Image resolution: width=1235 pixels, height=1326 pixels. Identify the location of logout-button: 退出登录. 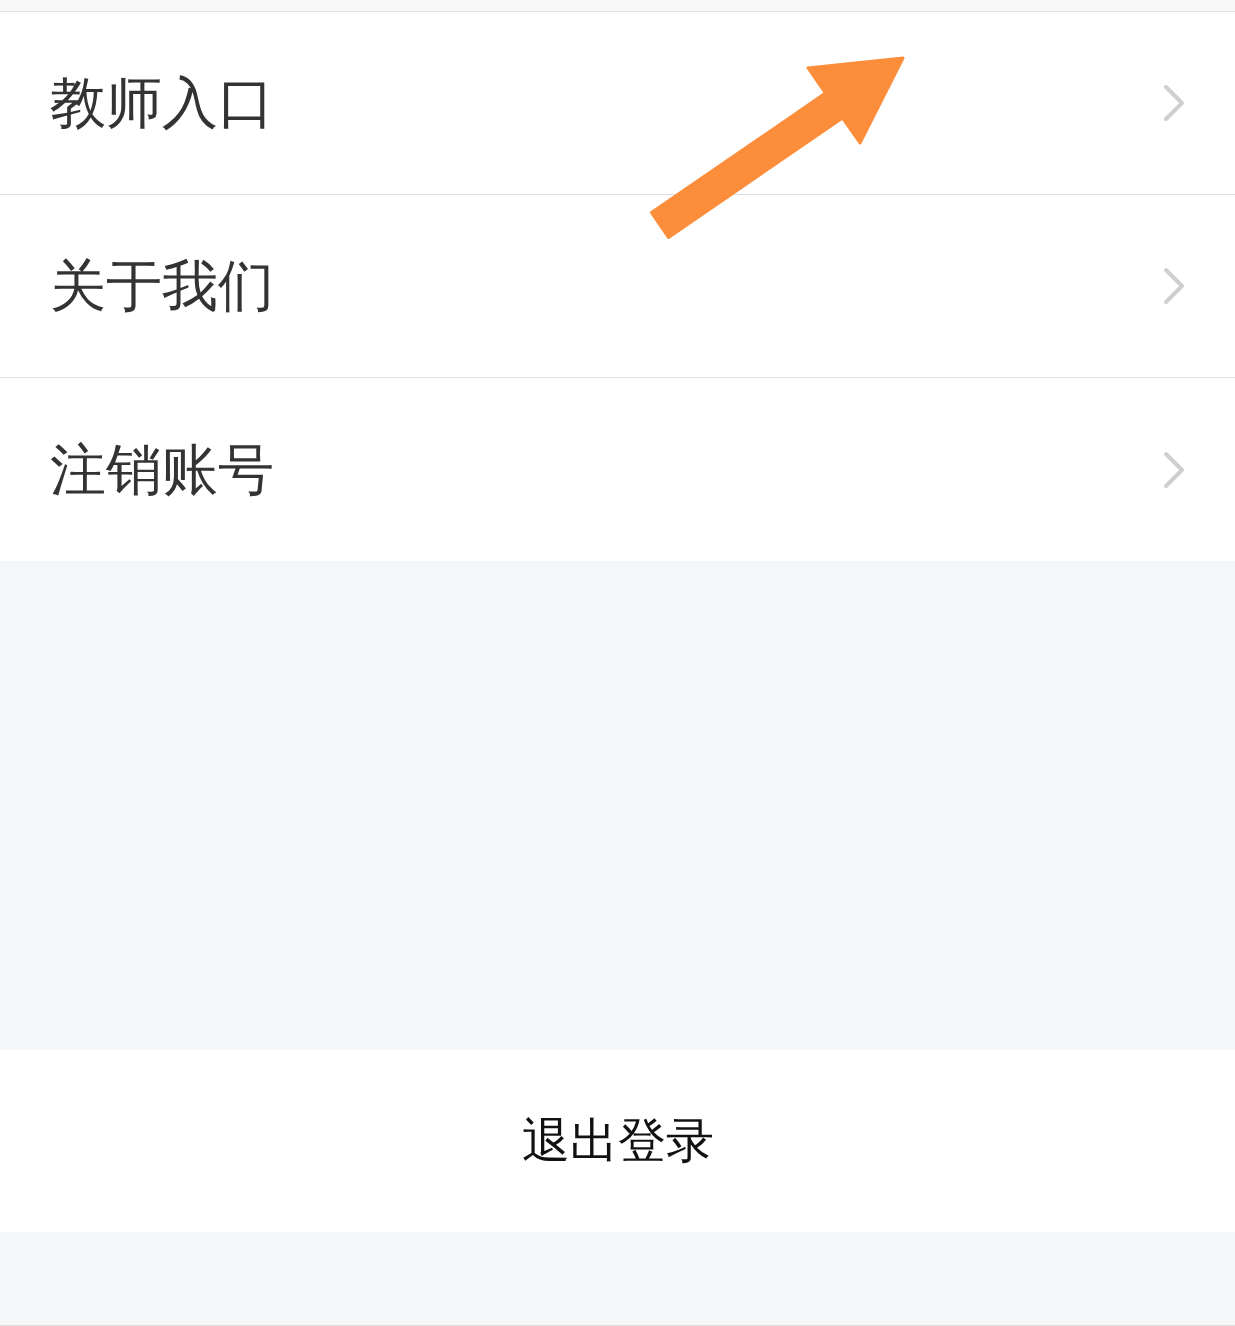
(617, 1141).